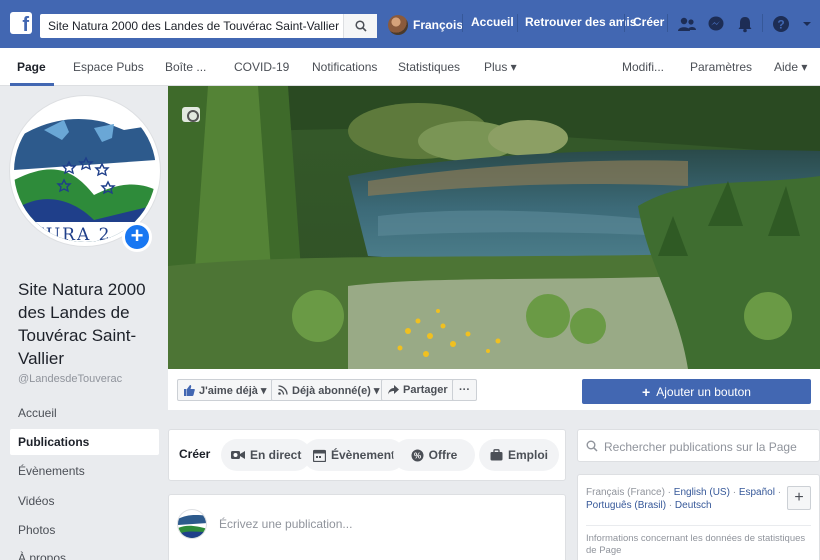  What do you see at coordinates (626, 505) in the screenshot?
I see `language-link-portuguese: Português (Brasil)` at bounding box center [626, 505].